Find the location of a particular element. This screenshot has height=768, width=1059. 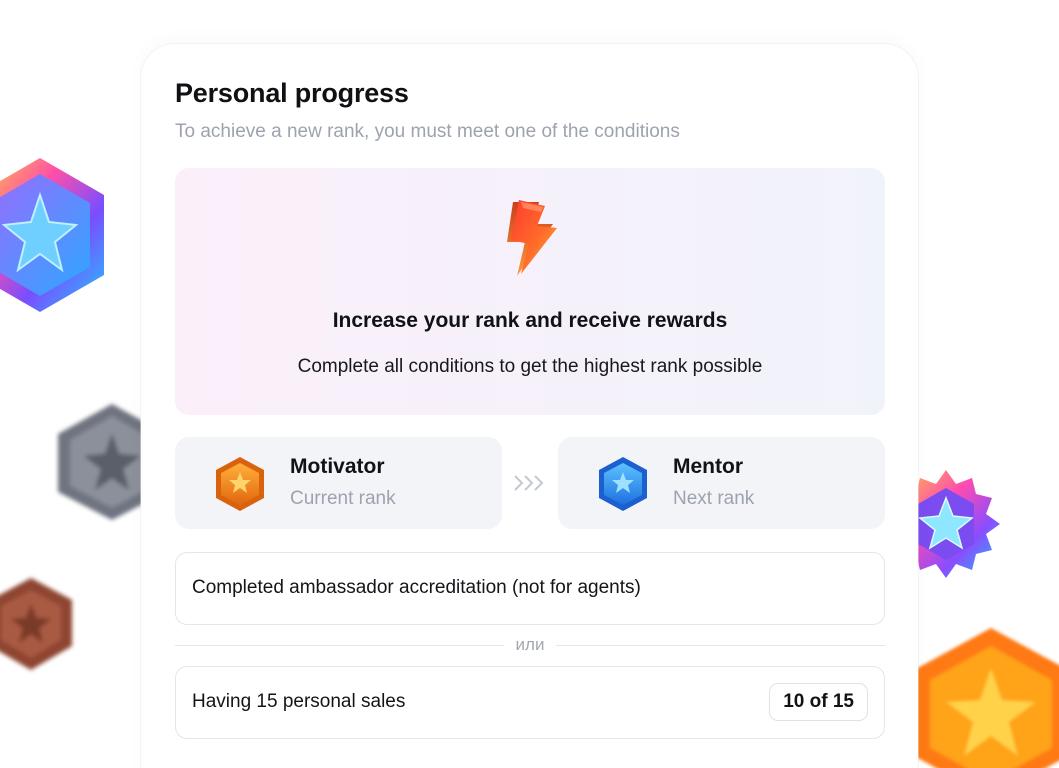

or-separator: или is located at coordinates (530, 644).